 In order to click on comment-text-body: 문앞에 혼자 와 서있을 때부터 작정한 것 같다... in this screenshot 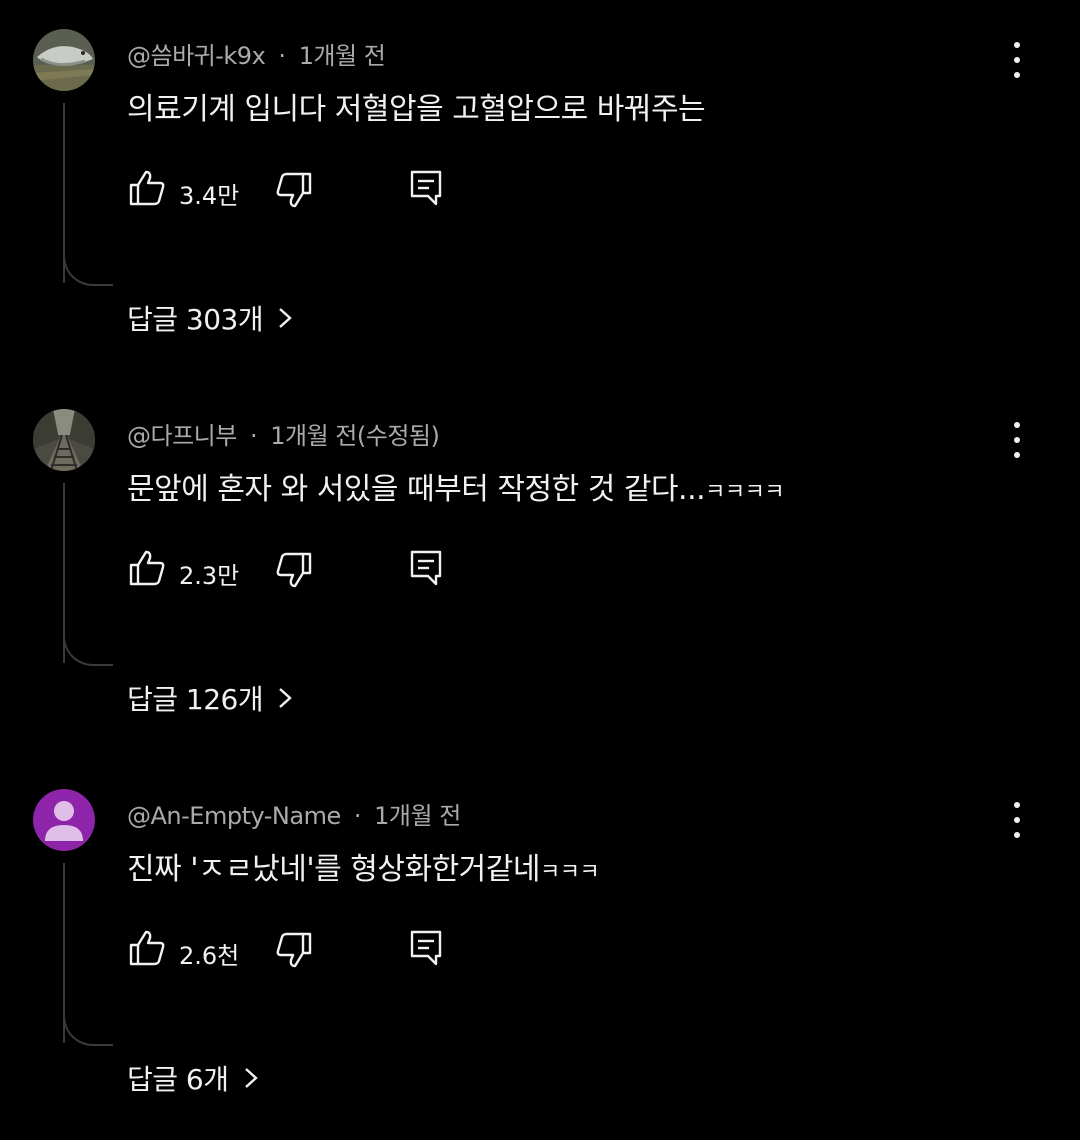, I will do `click(416, 489)`.